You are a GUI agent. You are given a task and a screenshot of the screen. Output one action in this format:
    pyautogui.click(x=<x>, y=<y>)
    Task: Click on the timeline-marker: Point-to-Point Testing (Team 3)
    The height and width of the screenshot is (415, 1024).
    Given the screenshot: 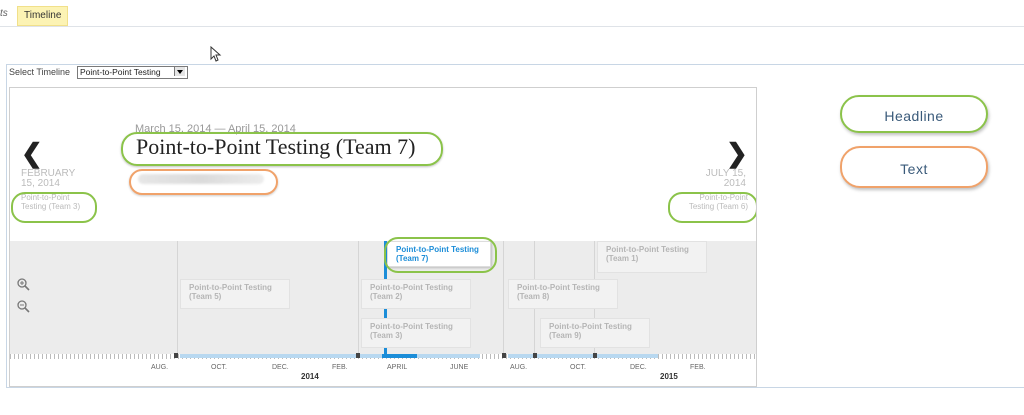 What is the action you would take?
    pyautogui.click(x=416, y=333)
    